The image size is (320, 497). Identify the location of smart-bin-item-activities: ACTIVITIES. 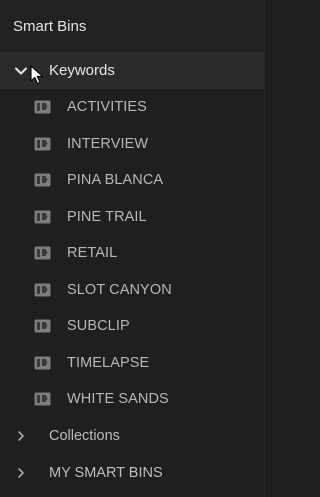
(132, 107).